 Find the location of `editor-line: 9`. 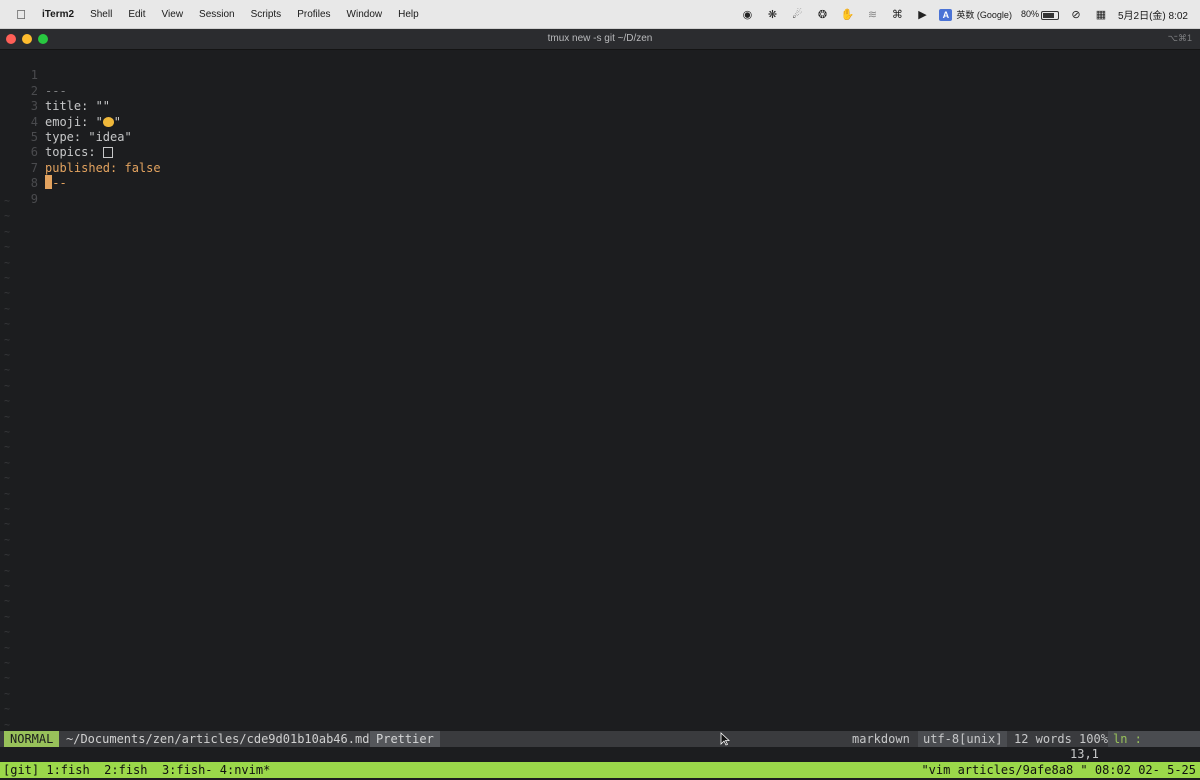

editor-line: 9 is located at coordinates (19, 191).